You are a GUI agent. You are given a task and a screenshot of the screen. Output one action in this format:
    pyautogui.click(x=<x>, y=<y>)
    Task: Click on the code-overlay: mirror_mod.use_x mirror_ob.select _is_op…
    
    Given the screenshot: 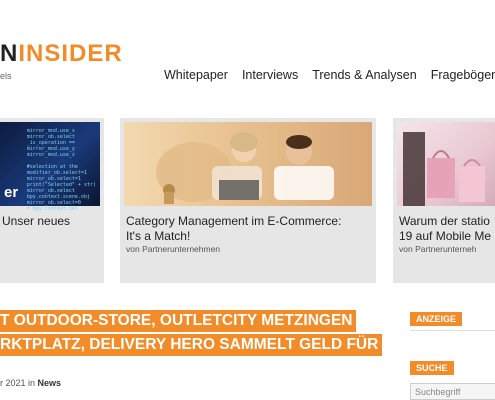 What is the action you would take?
    pyautogui.click(x=61, y=170)
    